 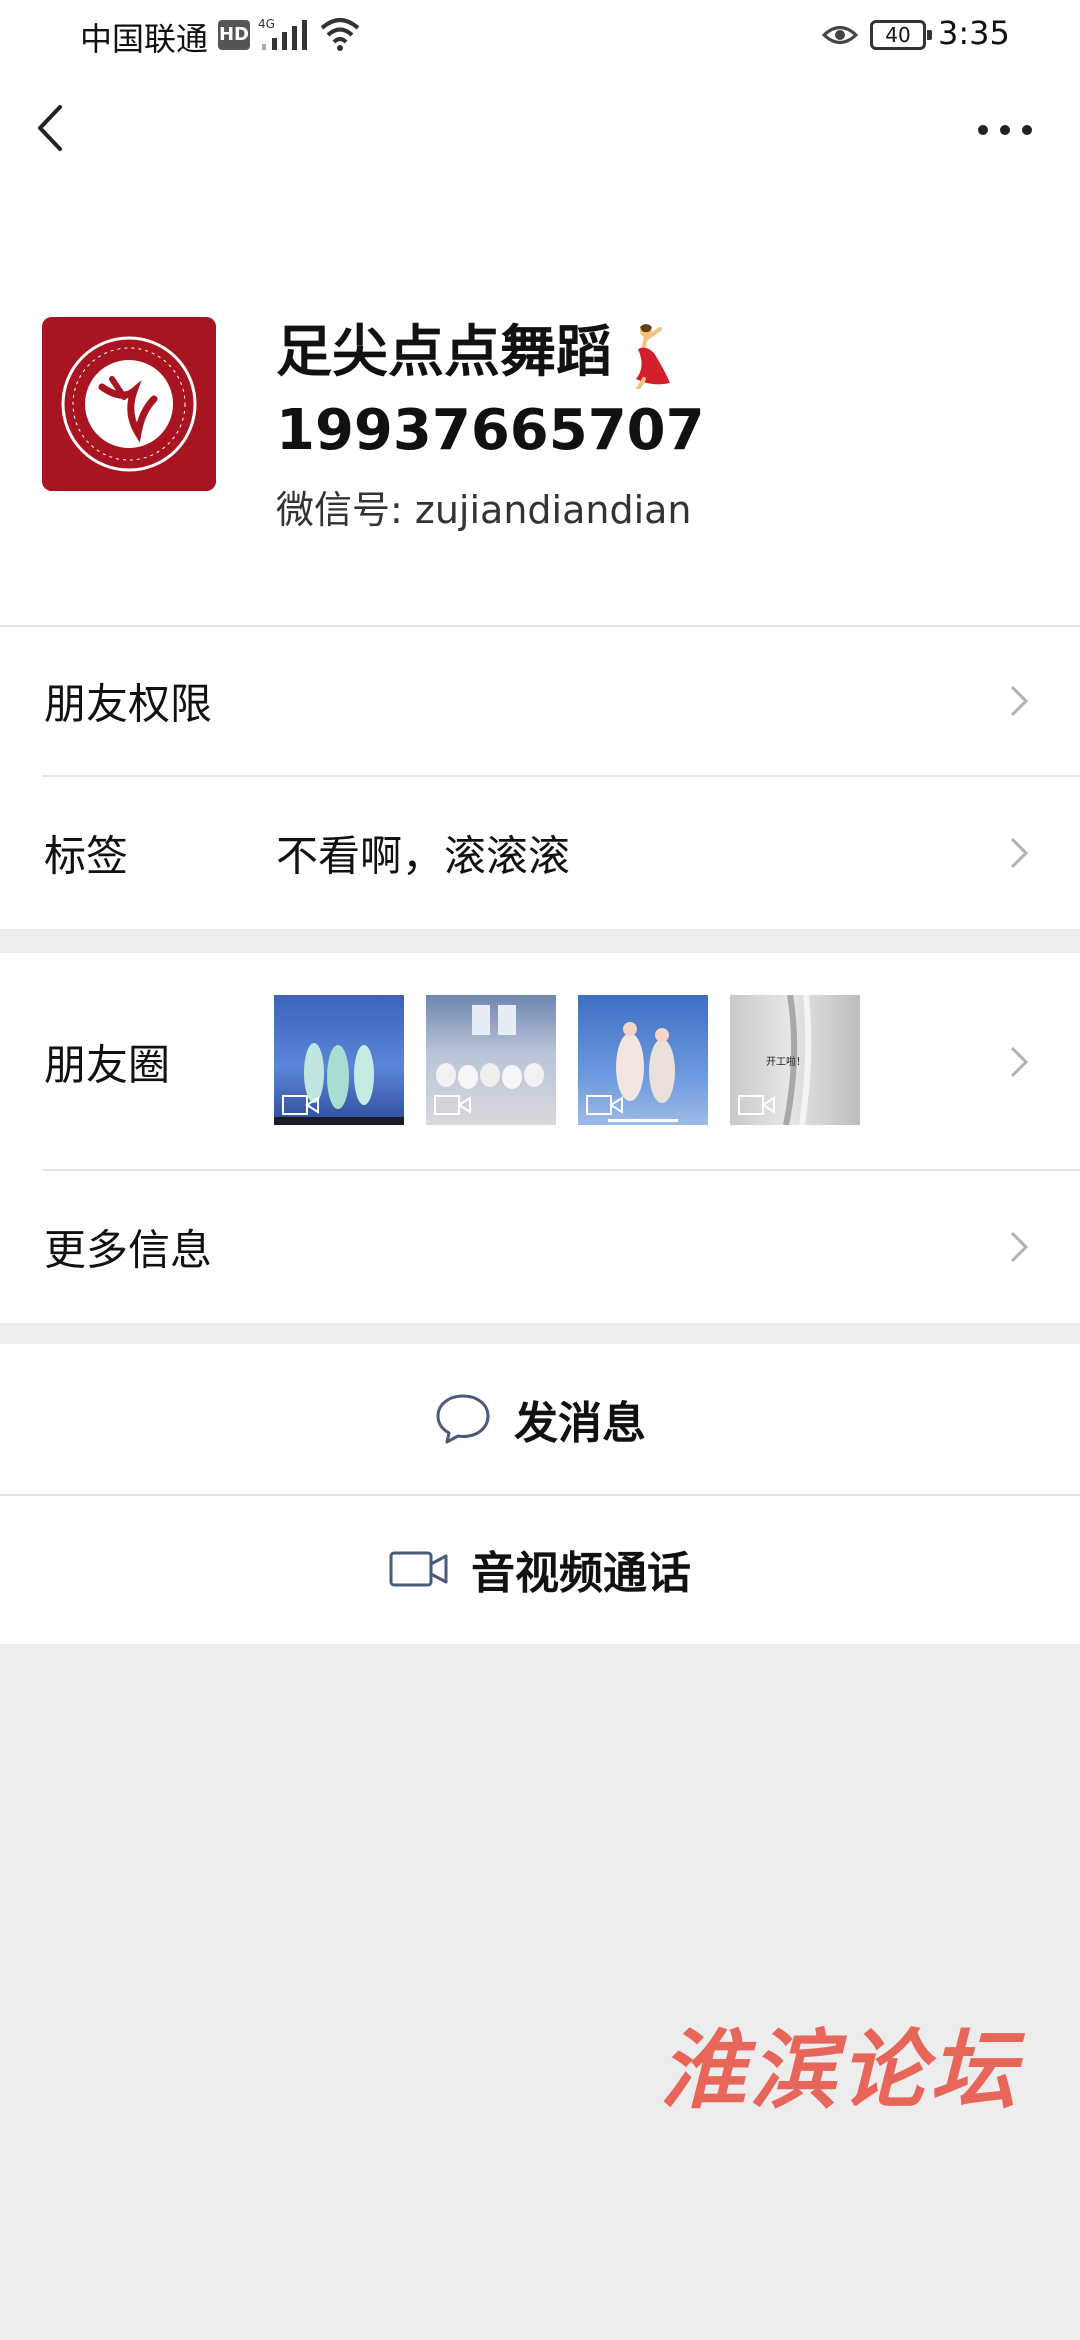 What do you see at coordinates (52, 128) in the screenshot?
I see `chevron-left-icon` at bounding box center [52, 128].